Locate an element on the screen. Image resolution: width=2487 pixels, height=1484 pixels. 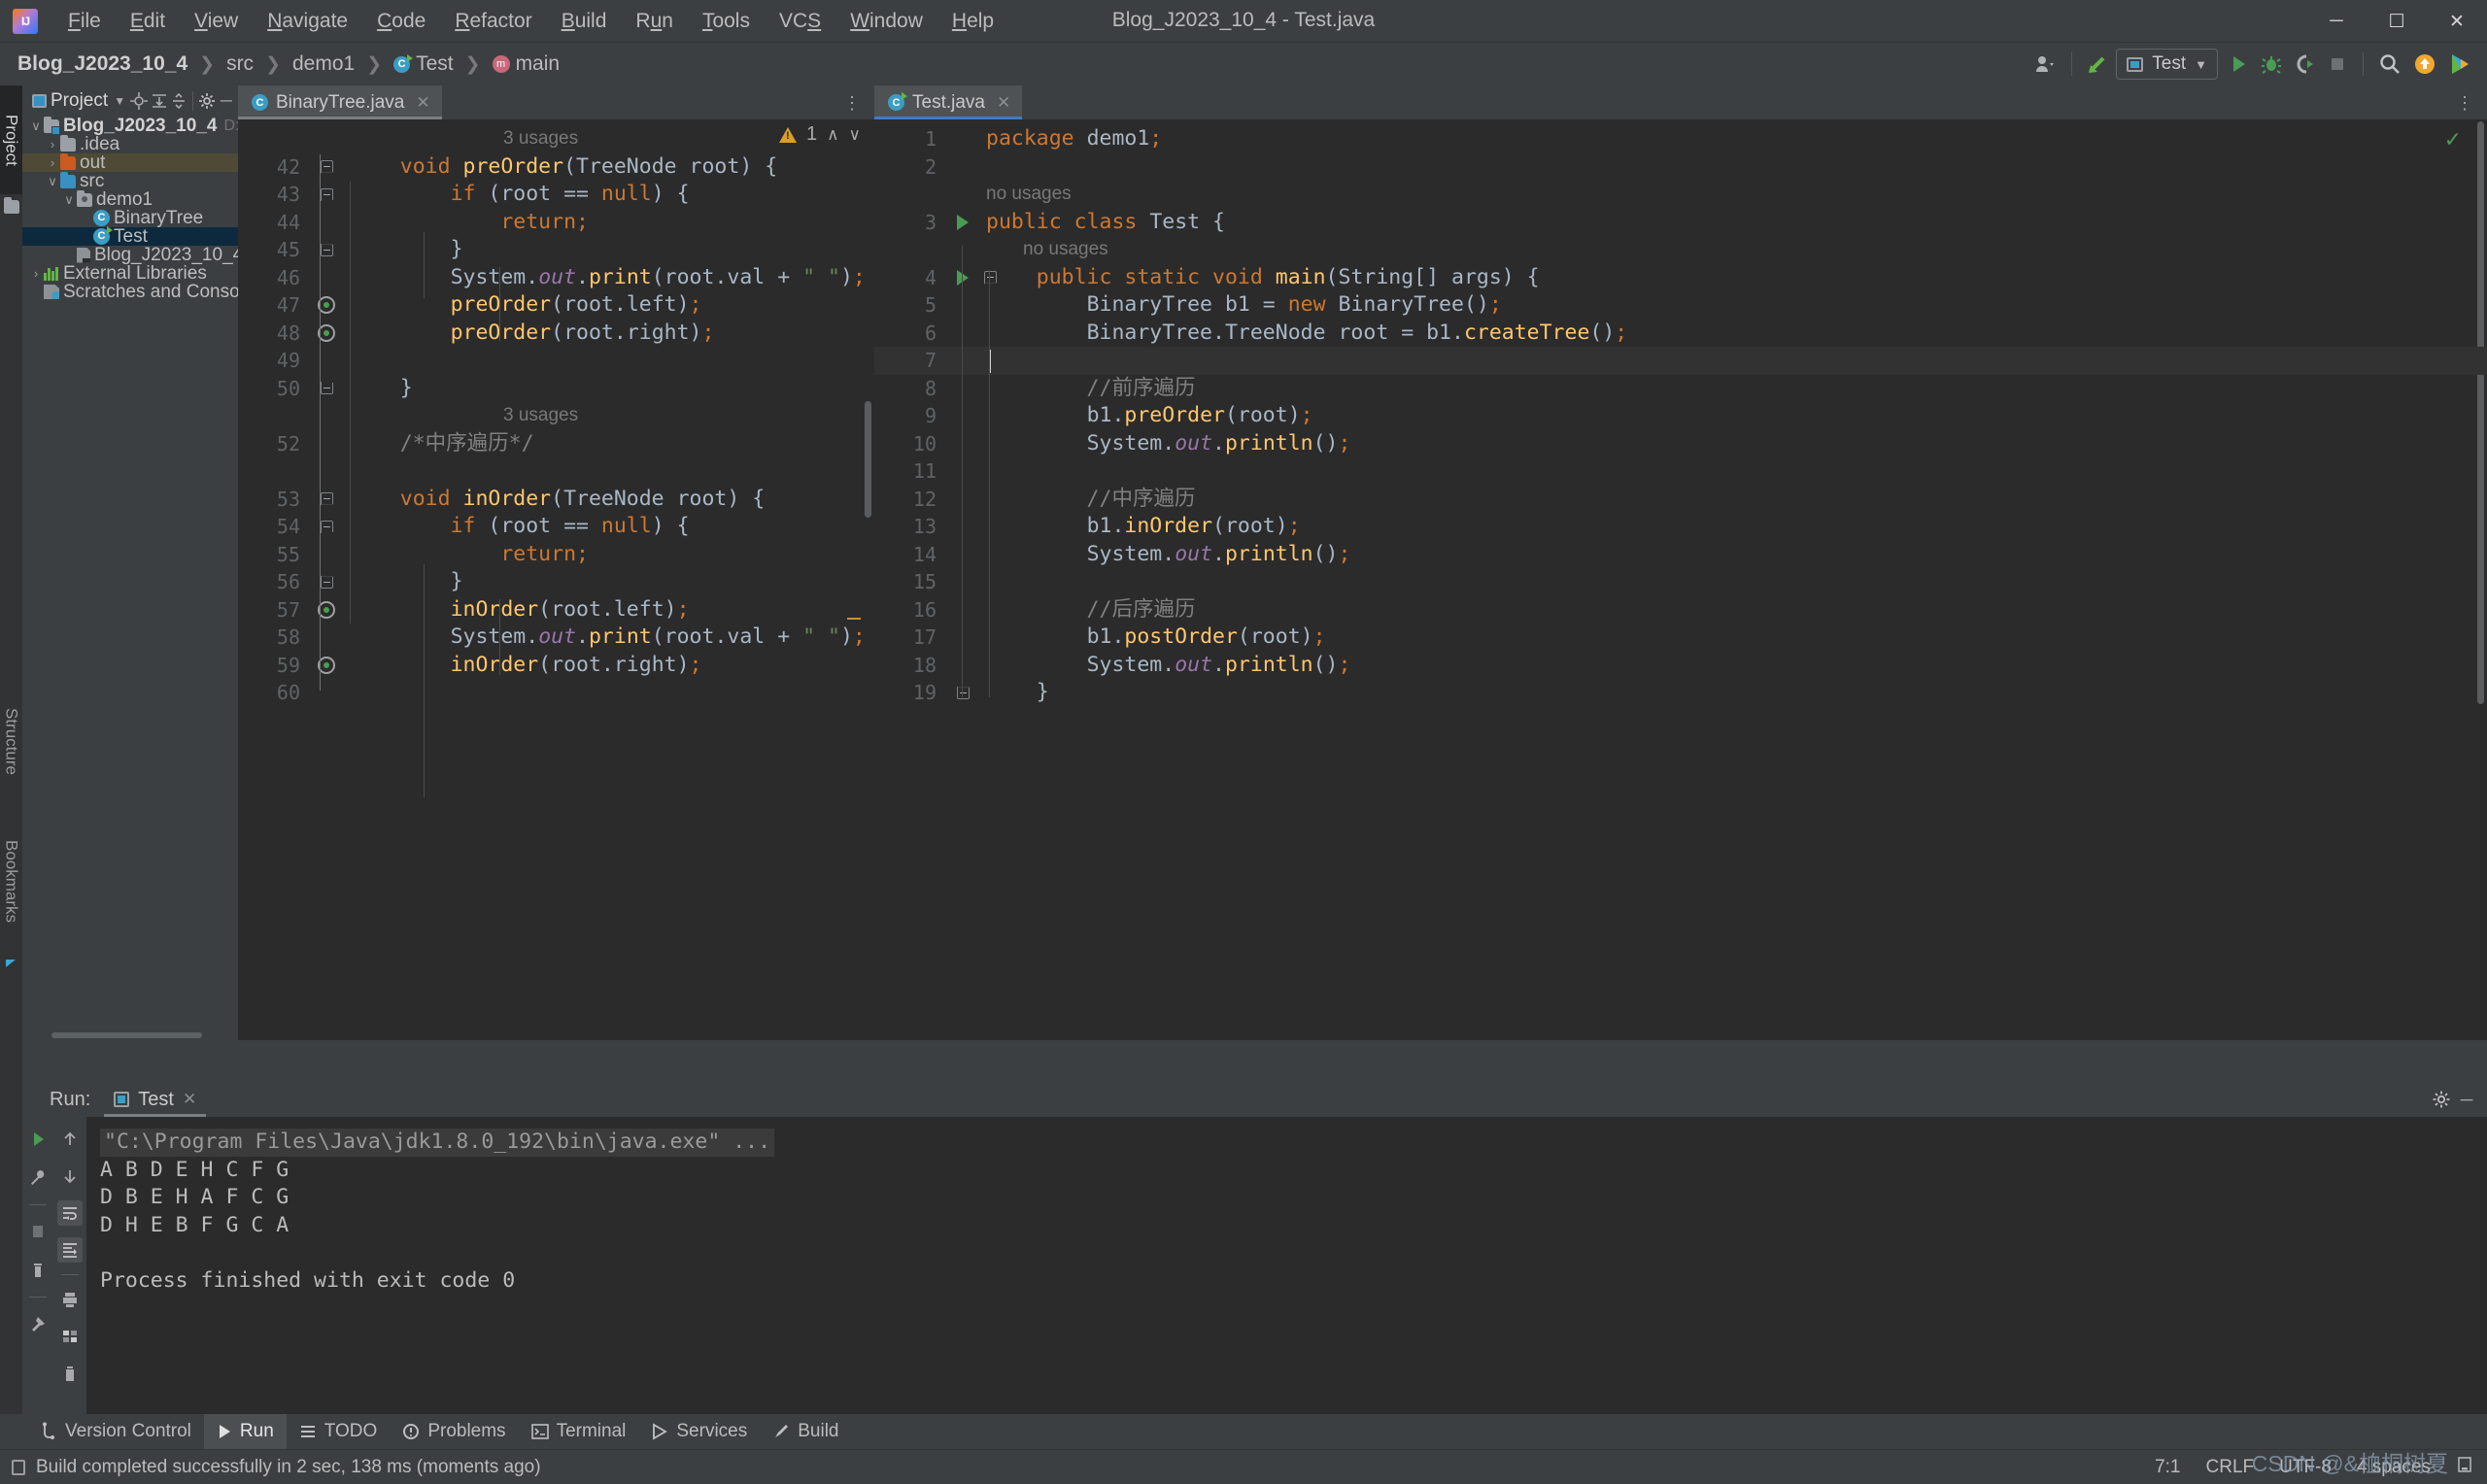
tree-node: ∨ Blog_J2023_10_4 D:\Project\JAVA\ is located at coordinates (130, 126).